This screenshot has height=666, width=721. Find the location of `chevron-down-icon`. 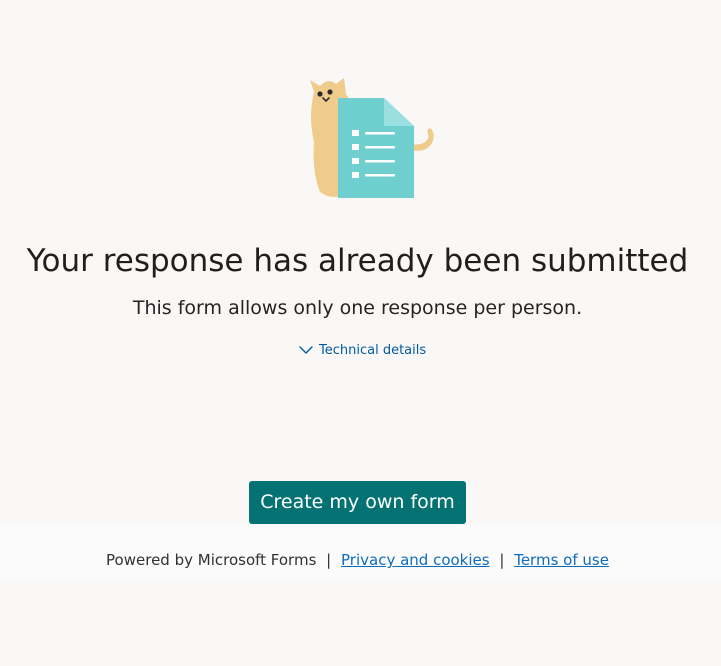

chevron-down-icon is located at coordinates (306, 350).